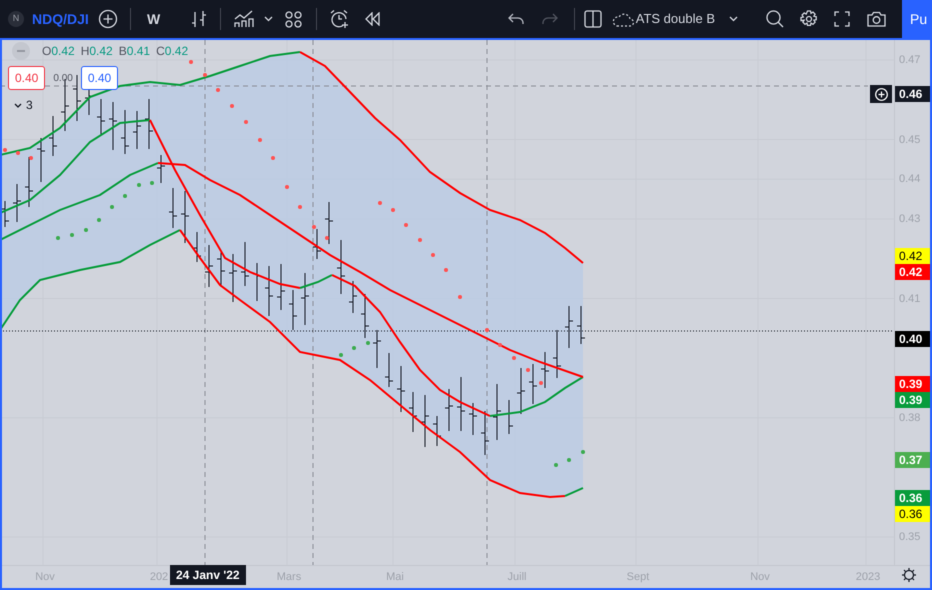 The image size is (932, 590). I want to click on crosshair-date-label: 24 Janv '22, so click(208, 575).